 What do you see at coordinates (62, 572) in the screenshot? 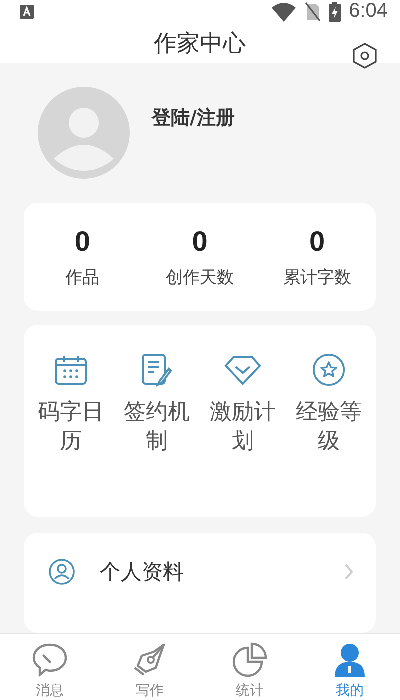
I see `user-circle-icon` at bounding box center [62, 572].